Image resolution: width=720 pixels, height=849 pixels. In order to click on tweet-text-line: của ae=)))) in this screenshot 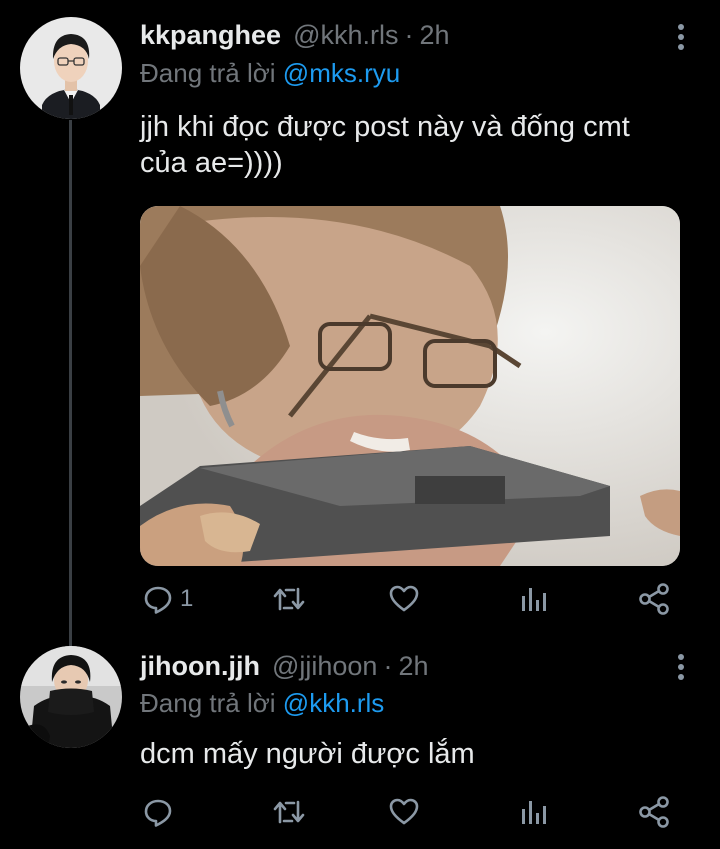, I will do `click(211, 163)`.